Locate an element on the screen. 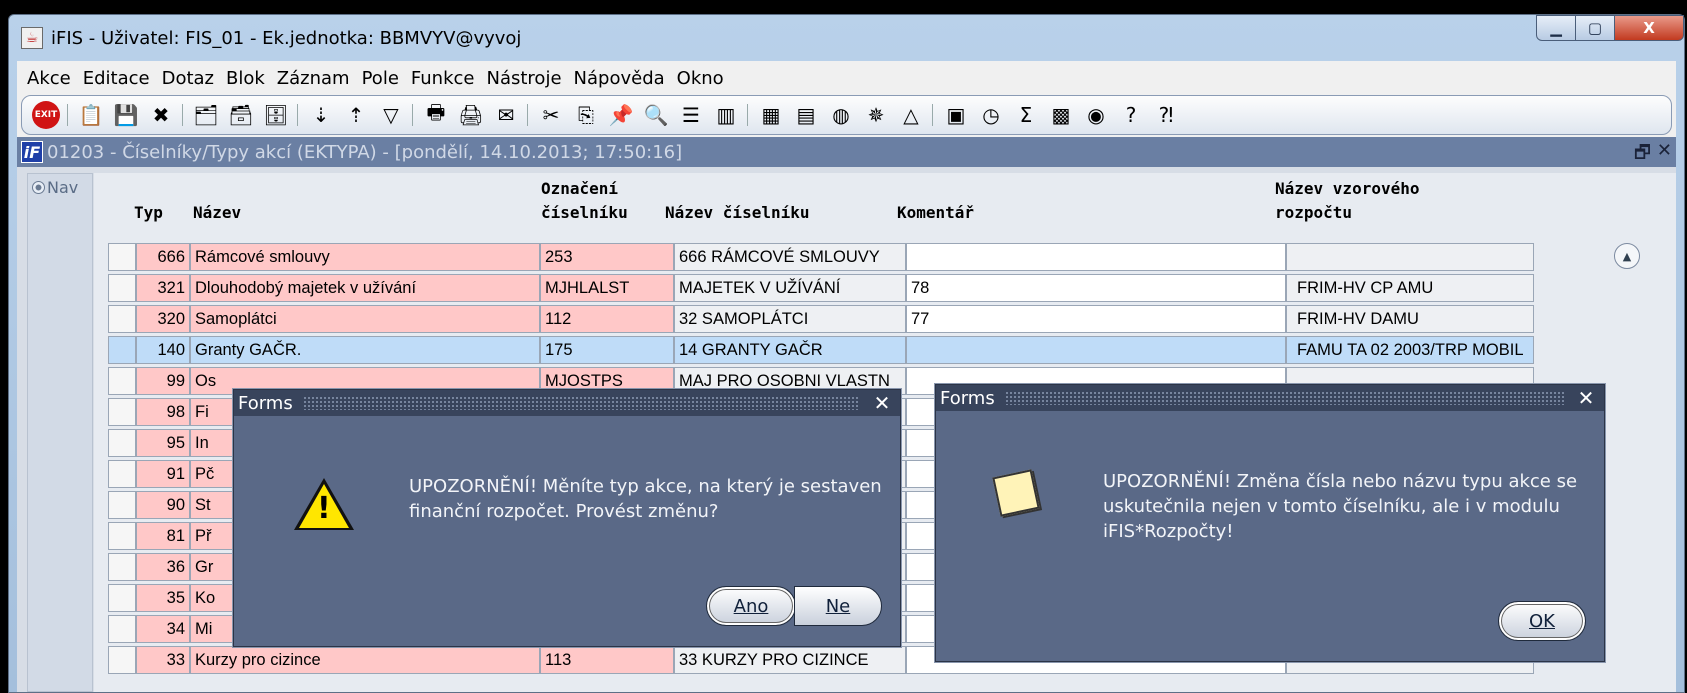  menu-zaznam: Záznam is located at coordinates (313, 78).